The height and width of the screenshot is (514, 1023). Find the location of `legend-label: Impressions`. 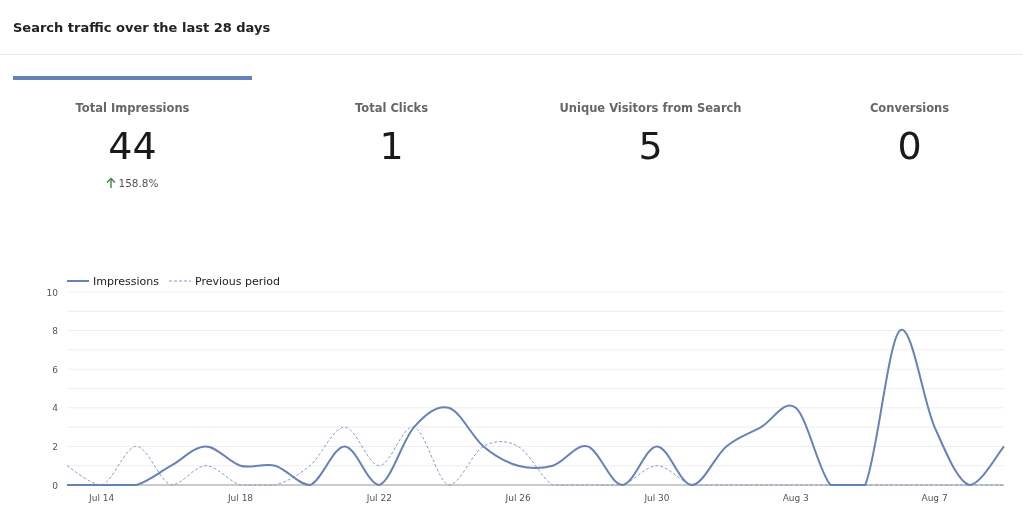

legend-label: Impressions is located at coordinates (126, 281).